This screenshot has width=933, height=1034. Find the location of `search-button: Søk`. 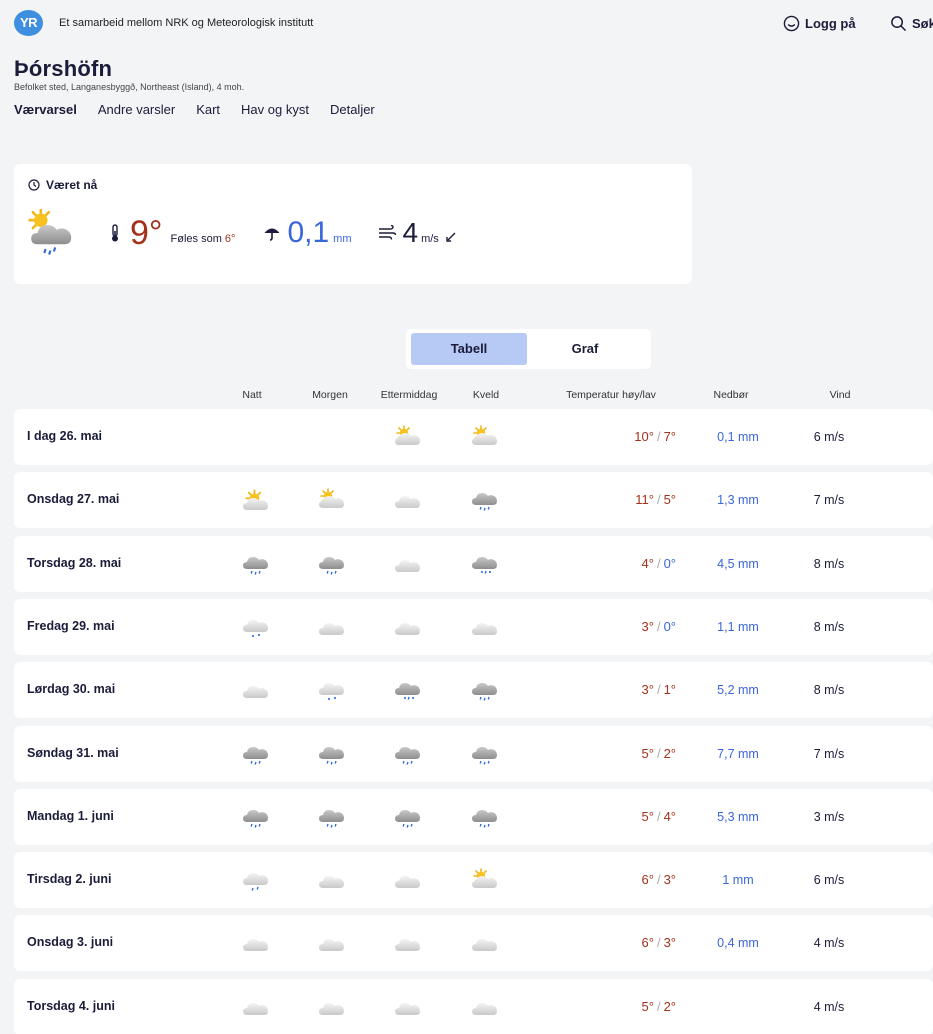

search-button: Søk is located at coordinates (911, 23).